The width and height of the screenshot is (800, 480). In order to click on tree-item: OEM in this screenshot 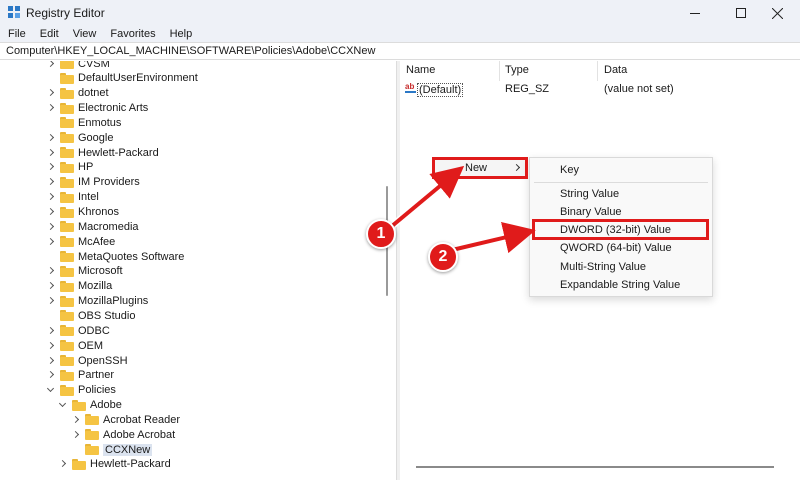, I will do `click(74, 345)`.